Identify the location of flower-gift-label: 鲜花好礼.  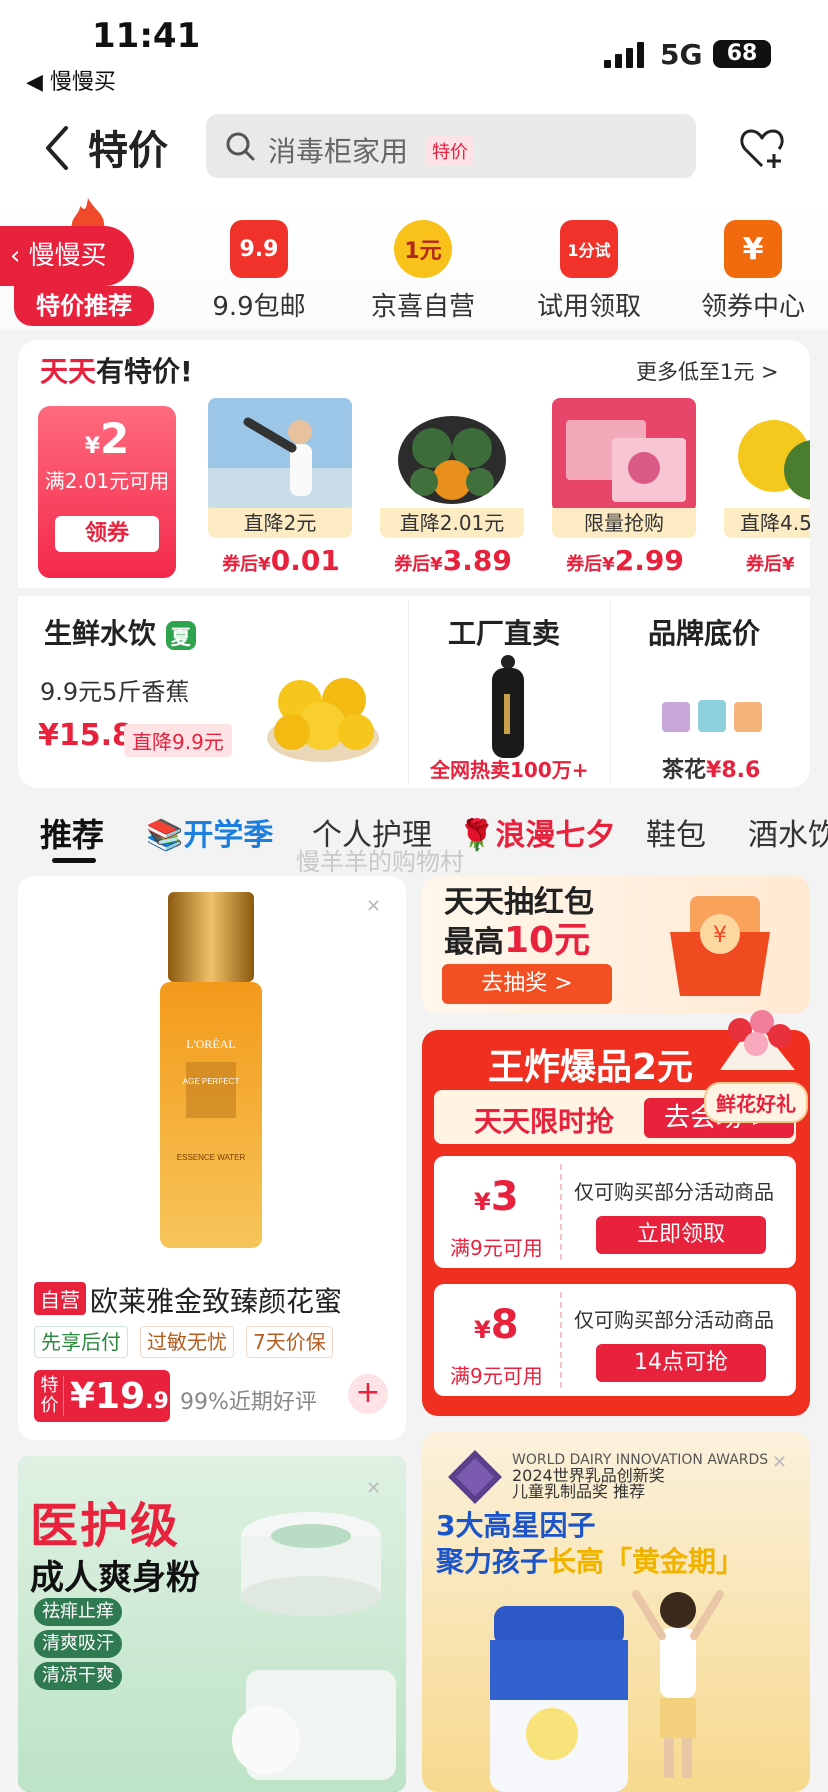
(756, 1102).